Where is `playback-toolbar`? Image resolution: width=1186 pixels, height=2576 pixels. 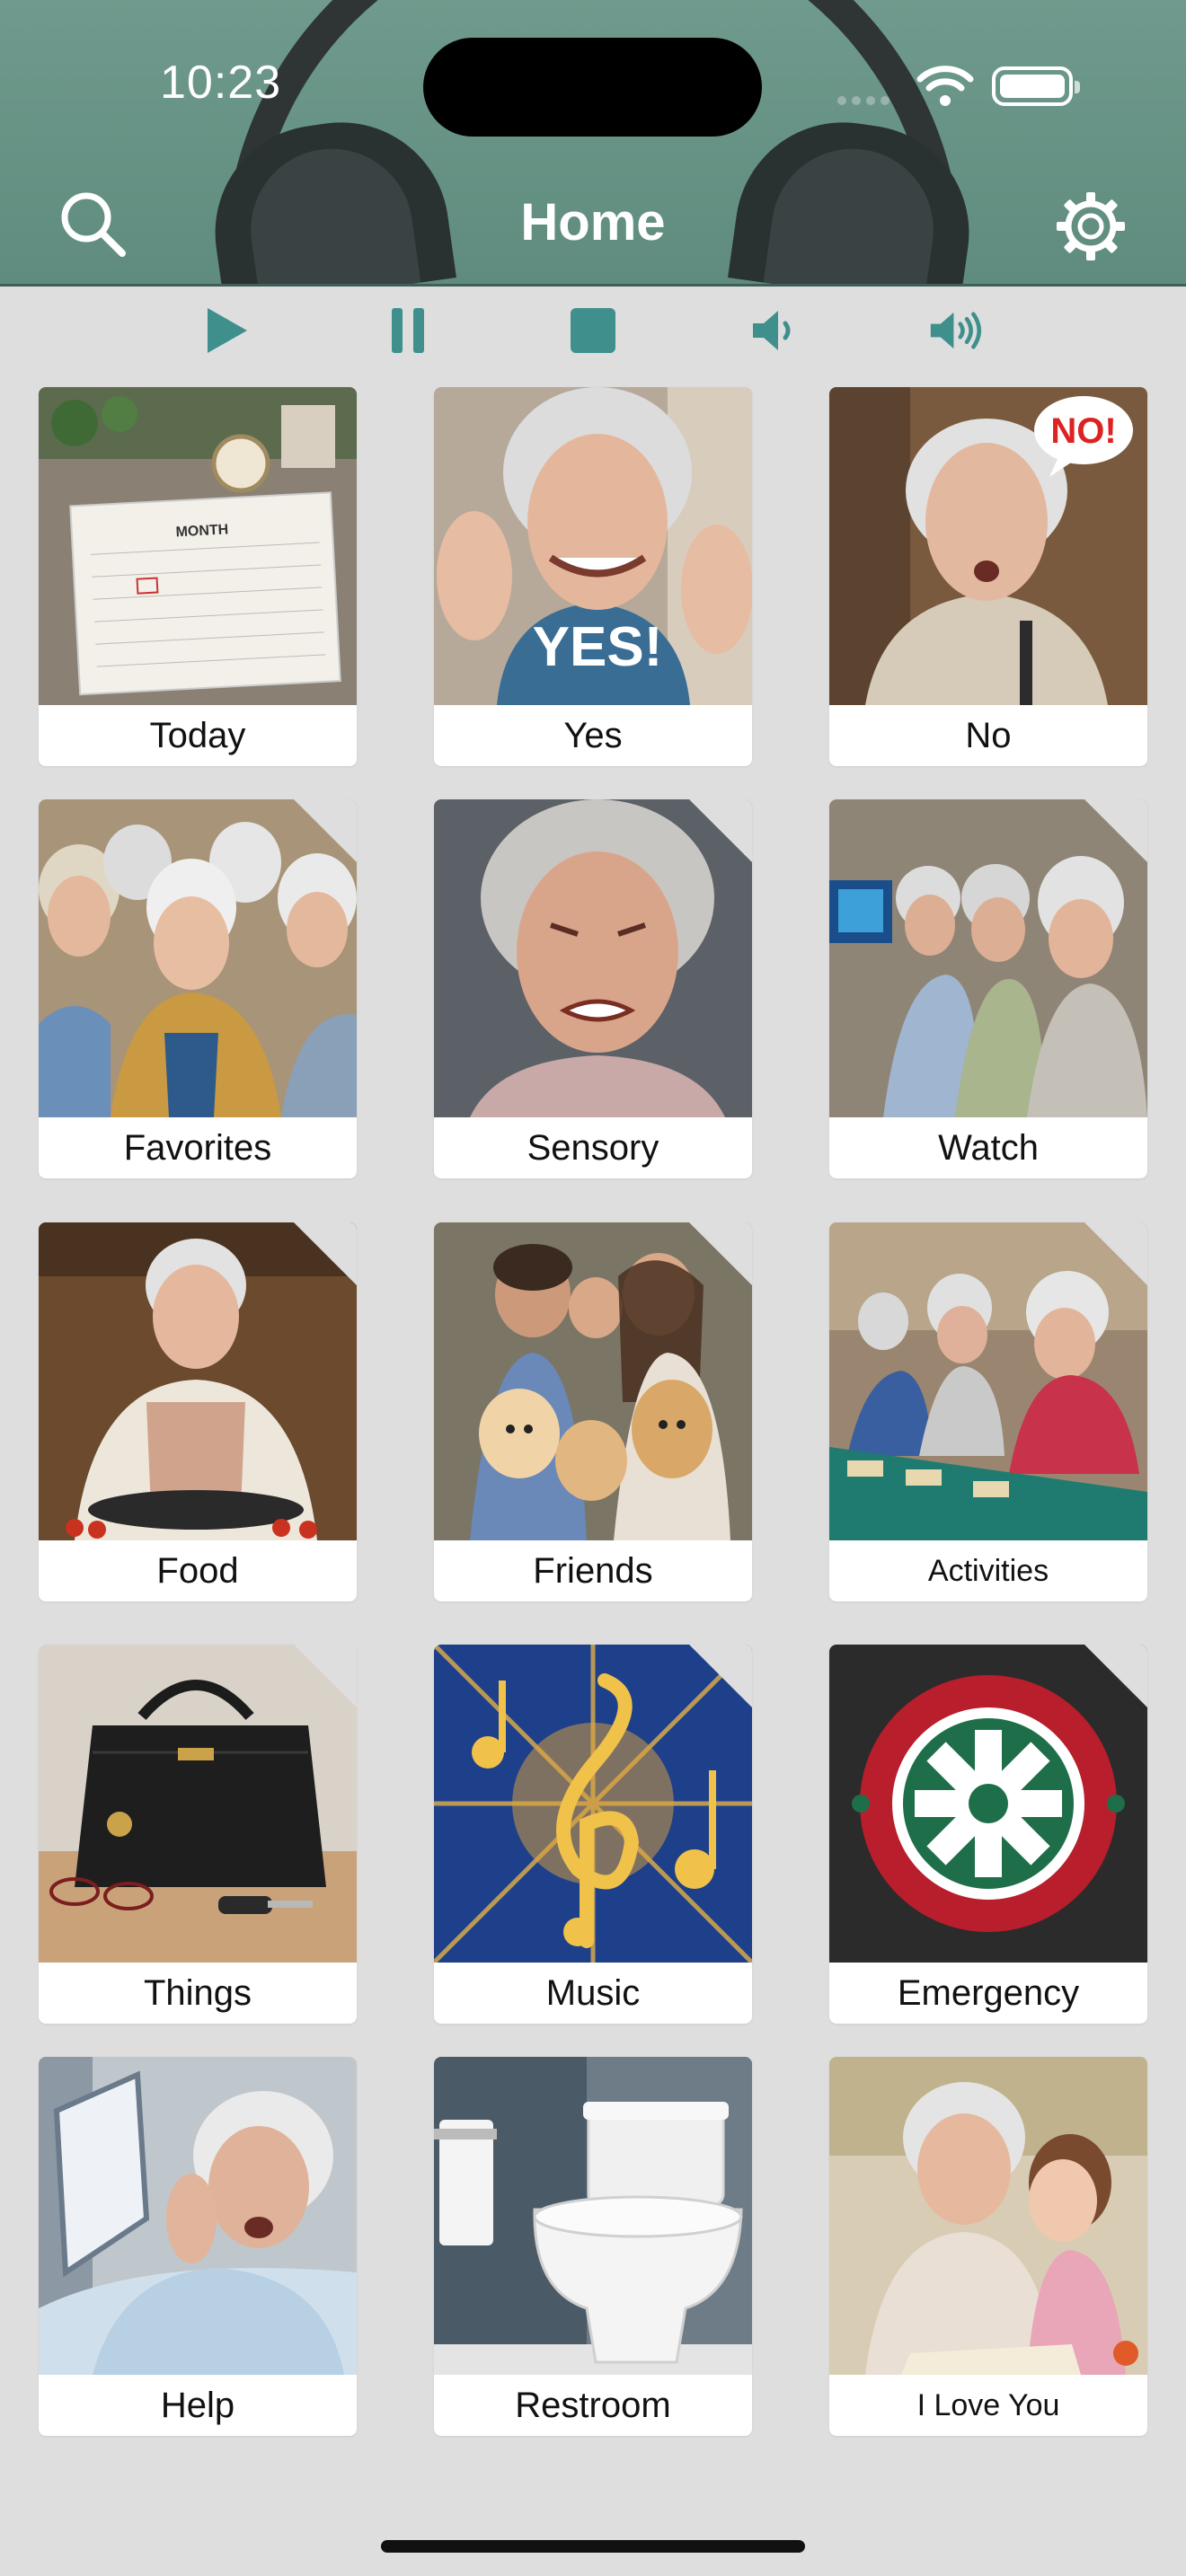
playback-toolbar is located at coordinates (593, 329).